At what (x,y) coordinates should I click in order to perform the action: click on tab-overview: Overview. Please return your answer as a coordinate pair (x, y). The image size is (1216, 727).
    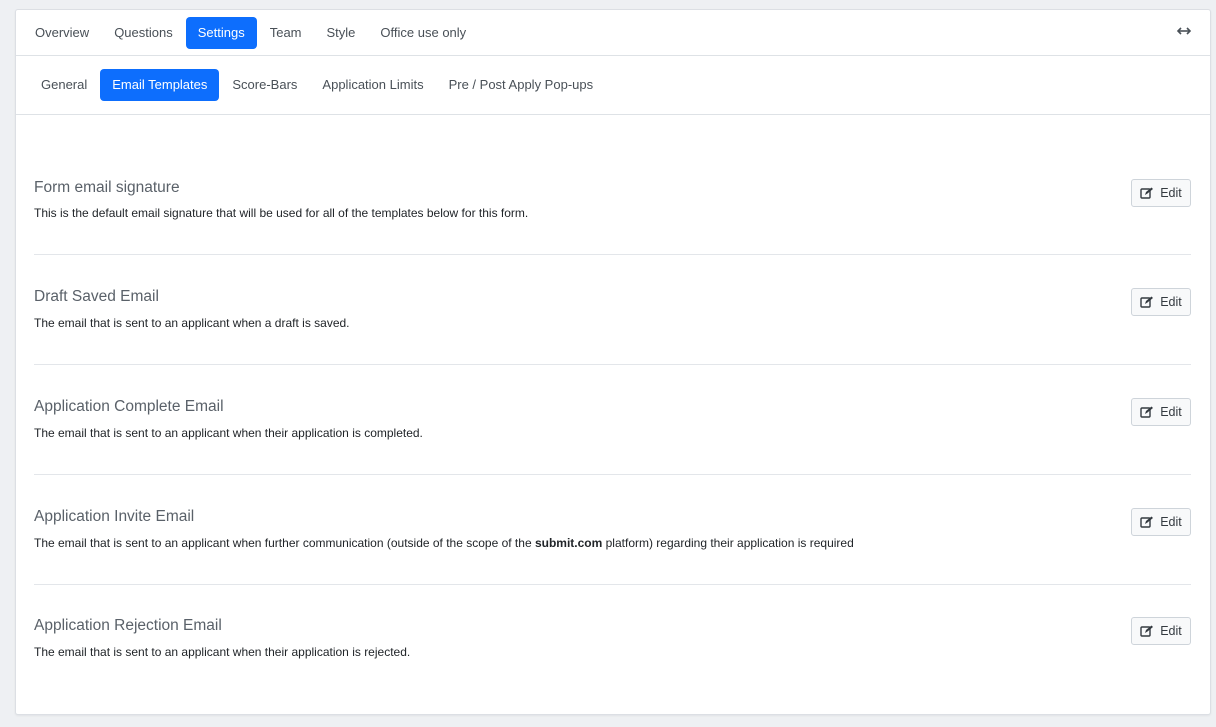
    Looking at the image, I should click on (62, 33).